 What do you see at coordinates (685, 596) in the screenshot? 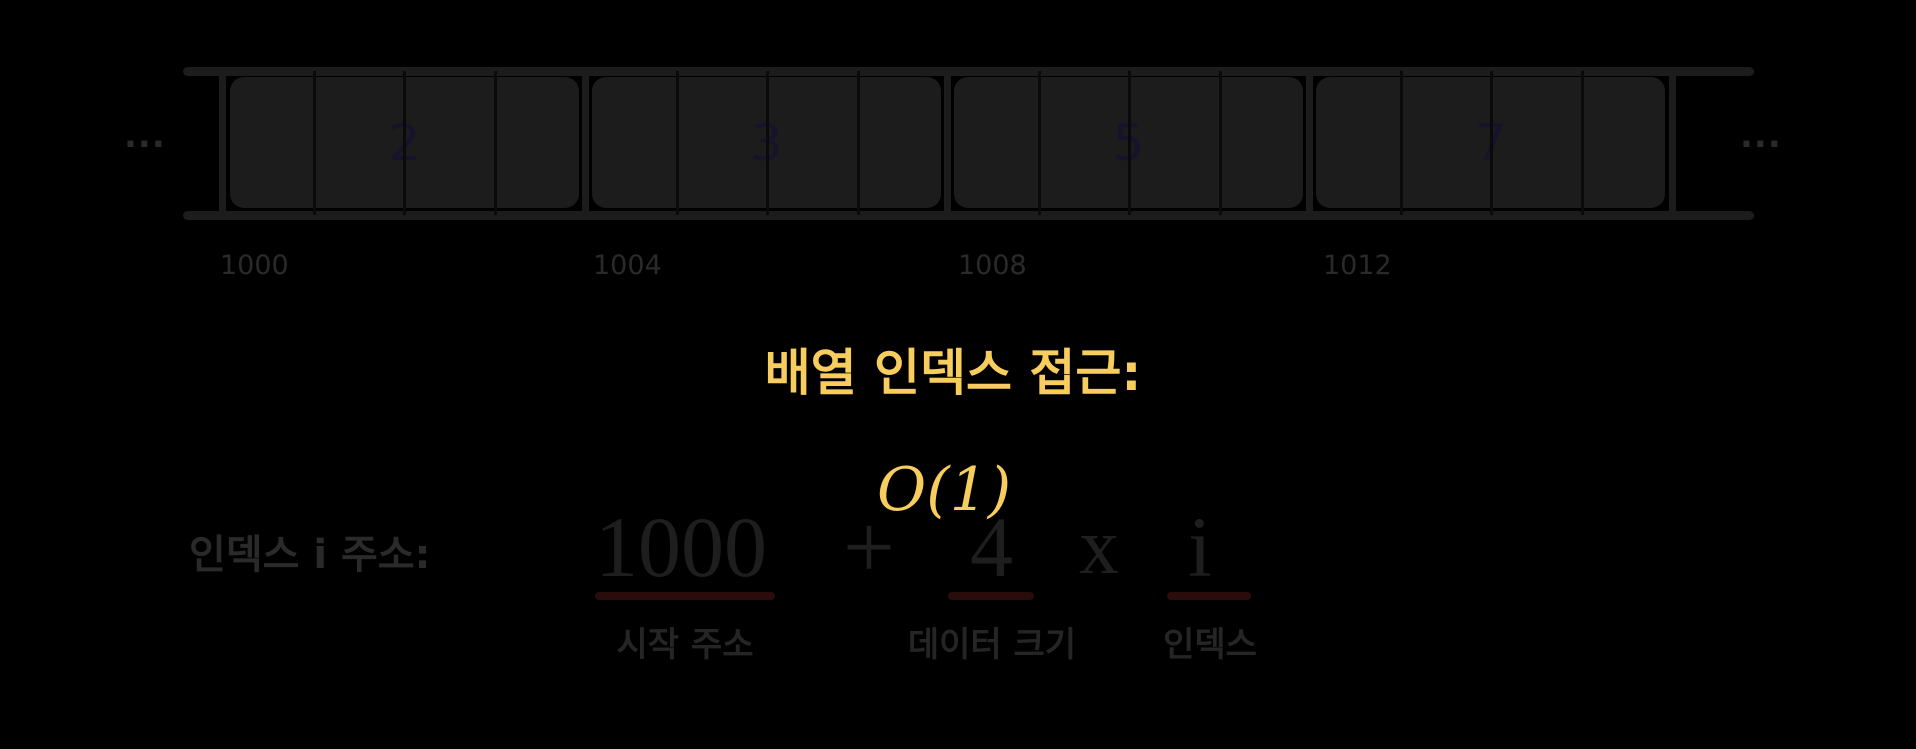
I see `start-underline` at bounding box center [685, 596].